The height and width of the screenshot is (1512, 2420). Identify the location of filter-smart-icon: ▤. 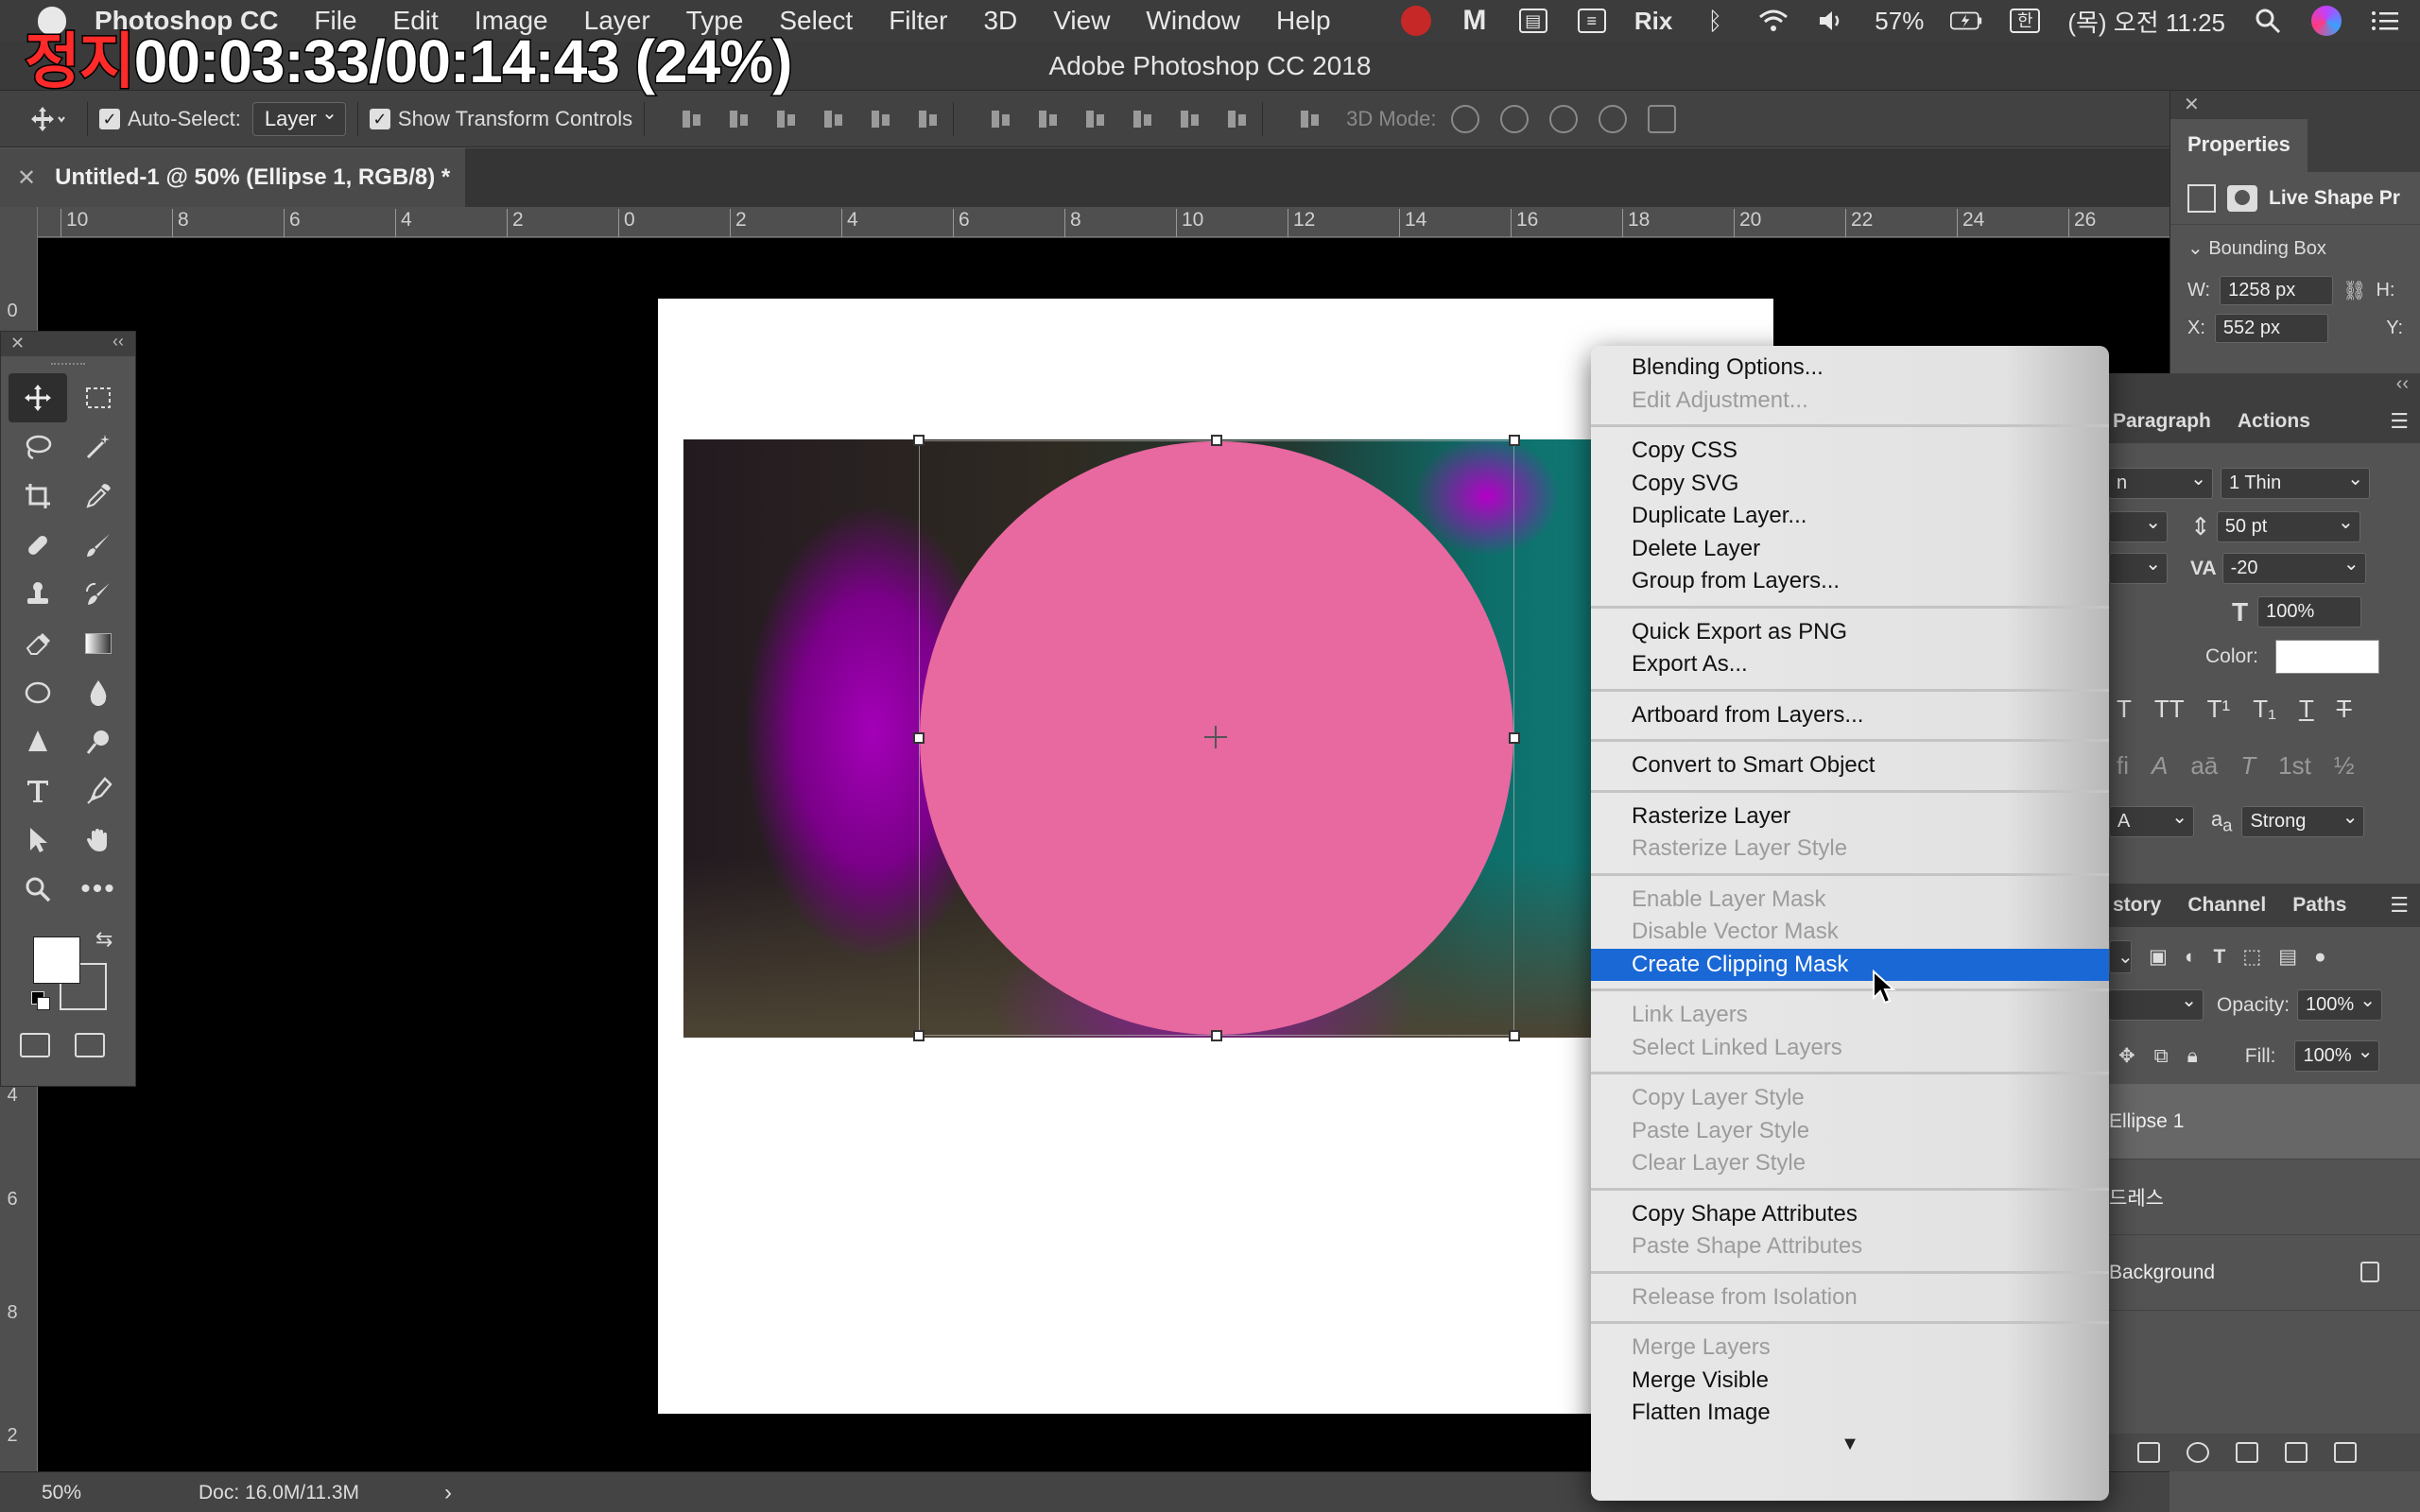
(2287, 957).